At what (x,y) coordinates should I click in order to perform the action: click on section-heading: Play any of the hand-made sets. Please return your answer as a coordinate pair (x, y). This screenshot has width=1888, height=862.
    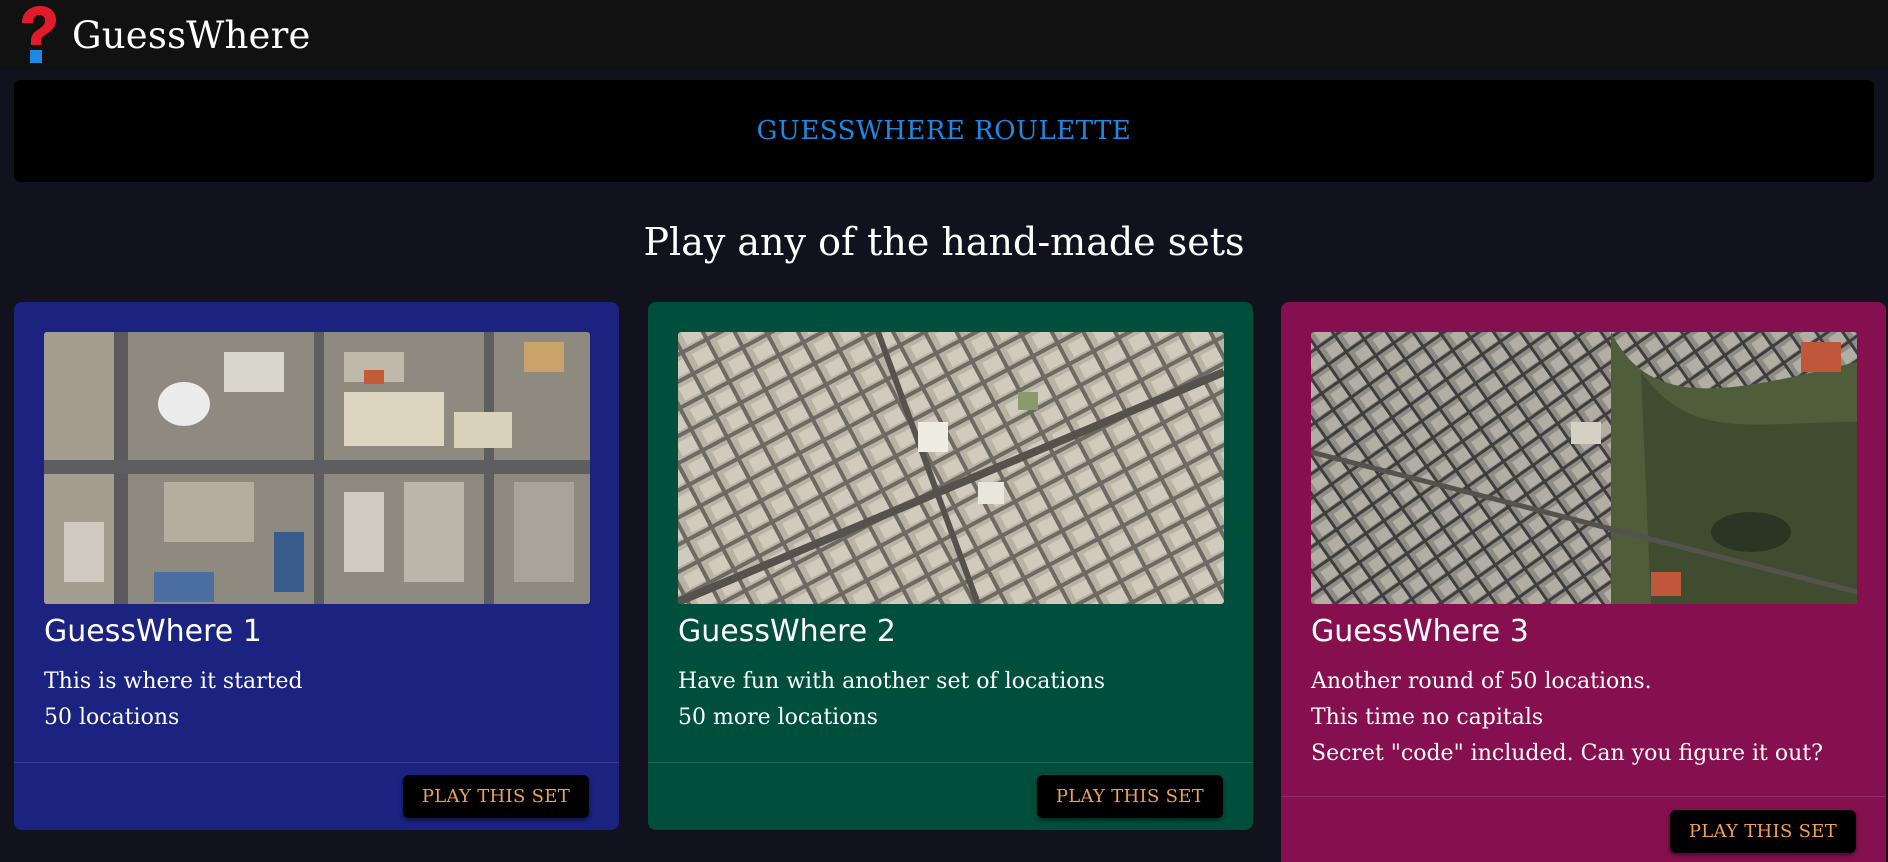
    Looking at the image, I should click on (944, 242).